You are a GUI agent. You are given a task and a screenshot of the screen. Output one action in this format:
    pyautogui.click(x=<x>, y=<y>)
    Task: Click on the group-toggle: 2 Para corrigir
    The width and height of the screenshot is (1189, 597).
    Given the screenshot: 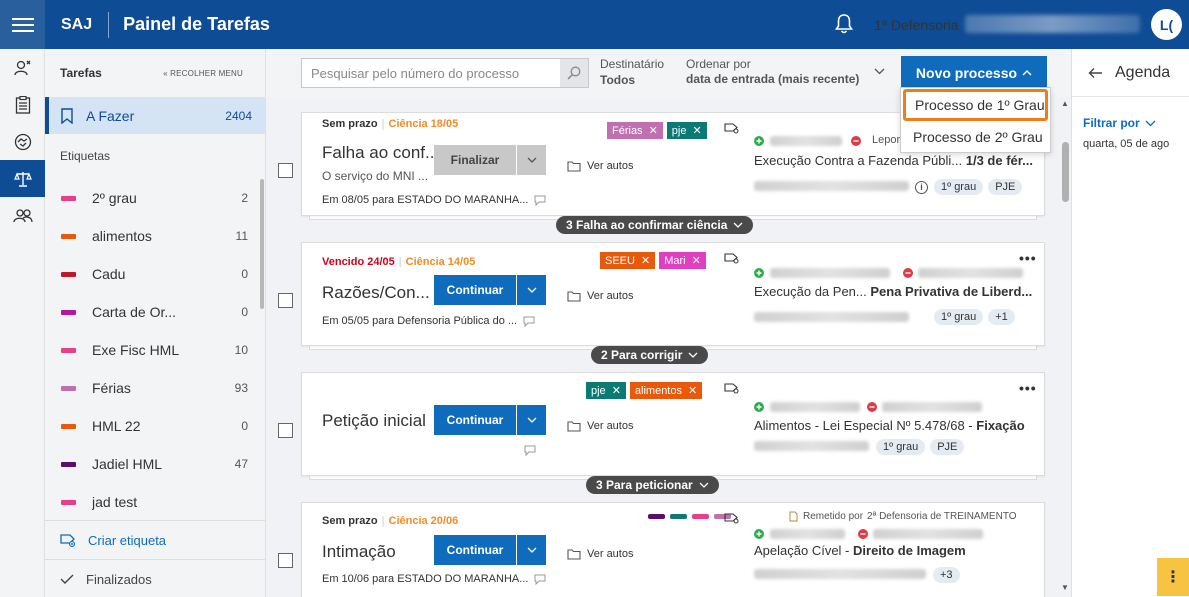 What is the action you would take?
    pyautogui.click(x=650, y=355)
    